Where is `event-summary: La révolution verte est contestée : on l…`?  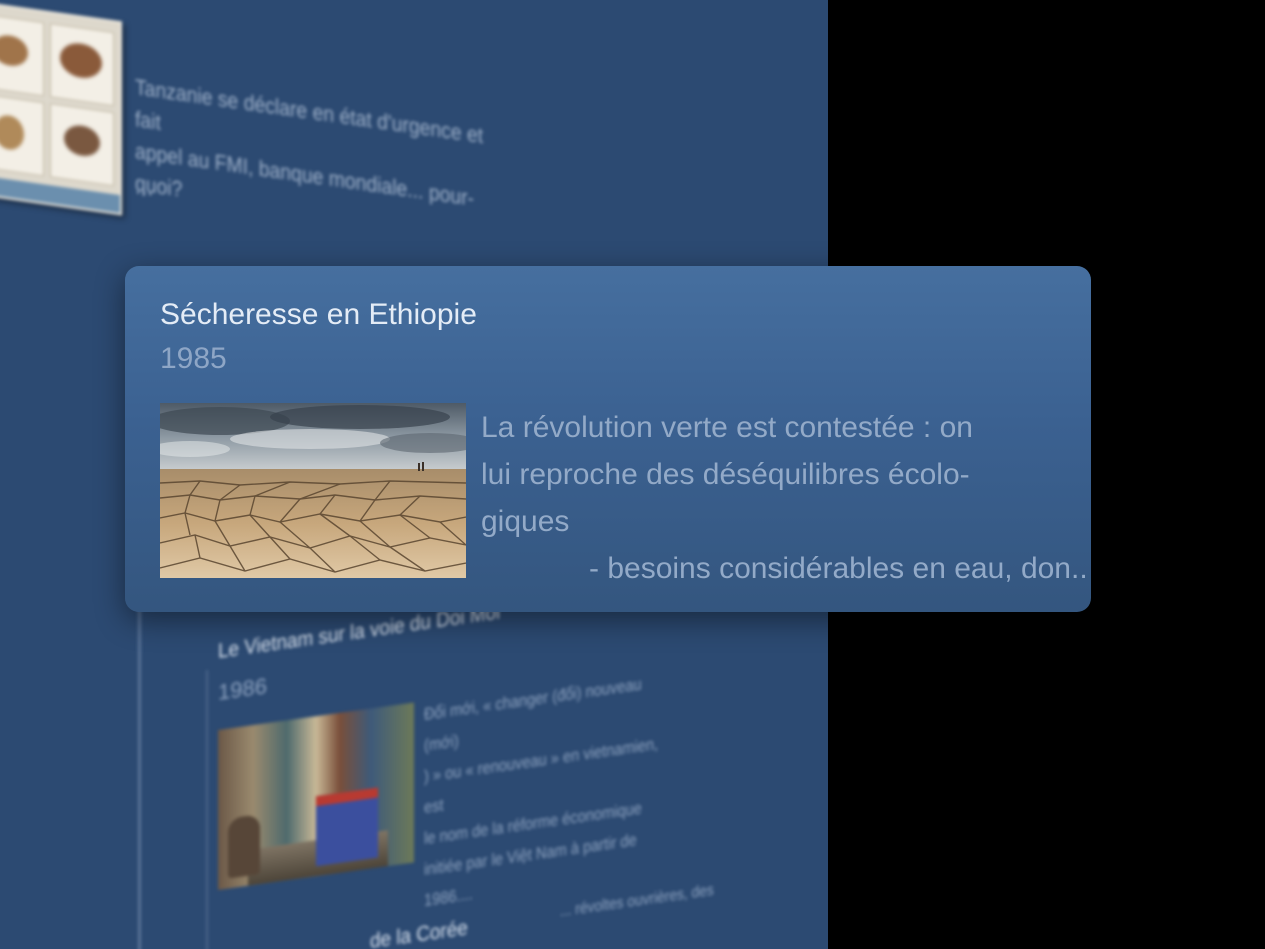 event-summary: La révolution verte est contestée : on l… is located at coordinates (784, 498).